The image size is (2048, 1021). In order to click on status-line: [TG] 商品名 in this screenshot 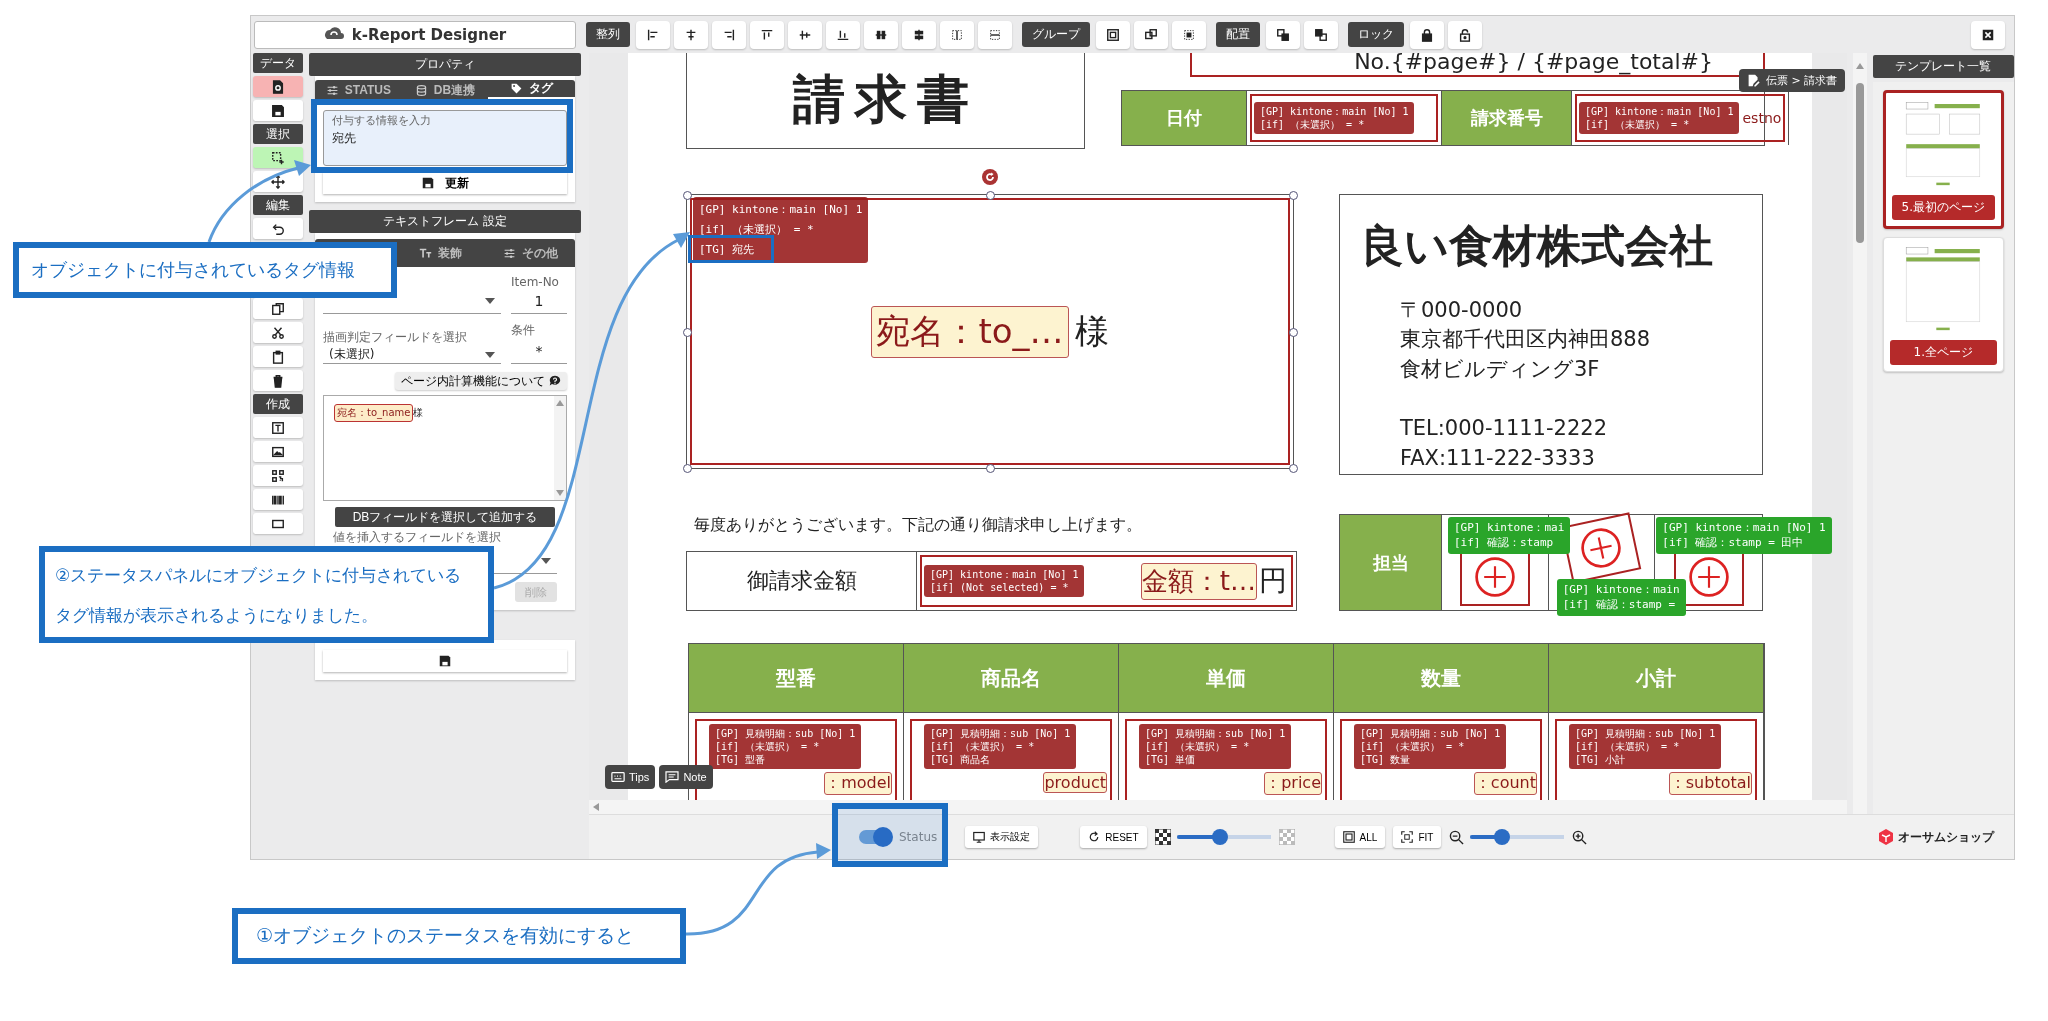, I will do `click(960, 759)`.